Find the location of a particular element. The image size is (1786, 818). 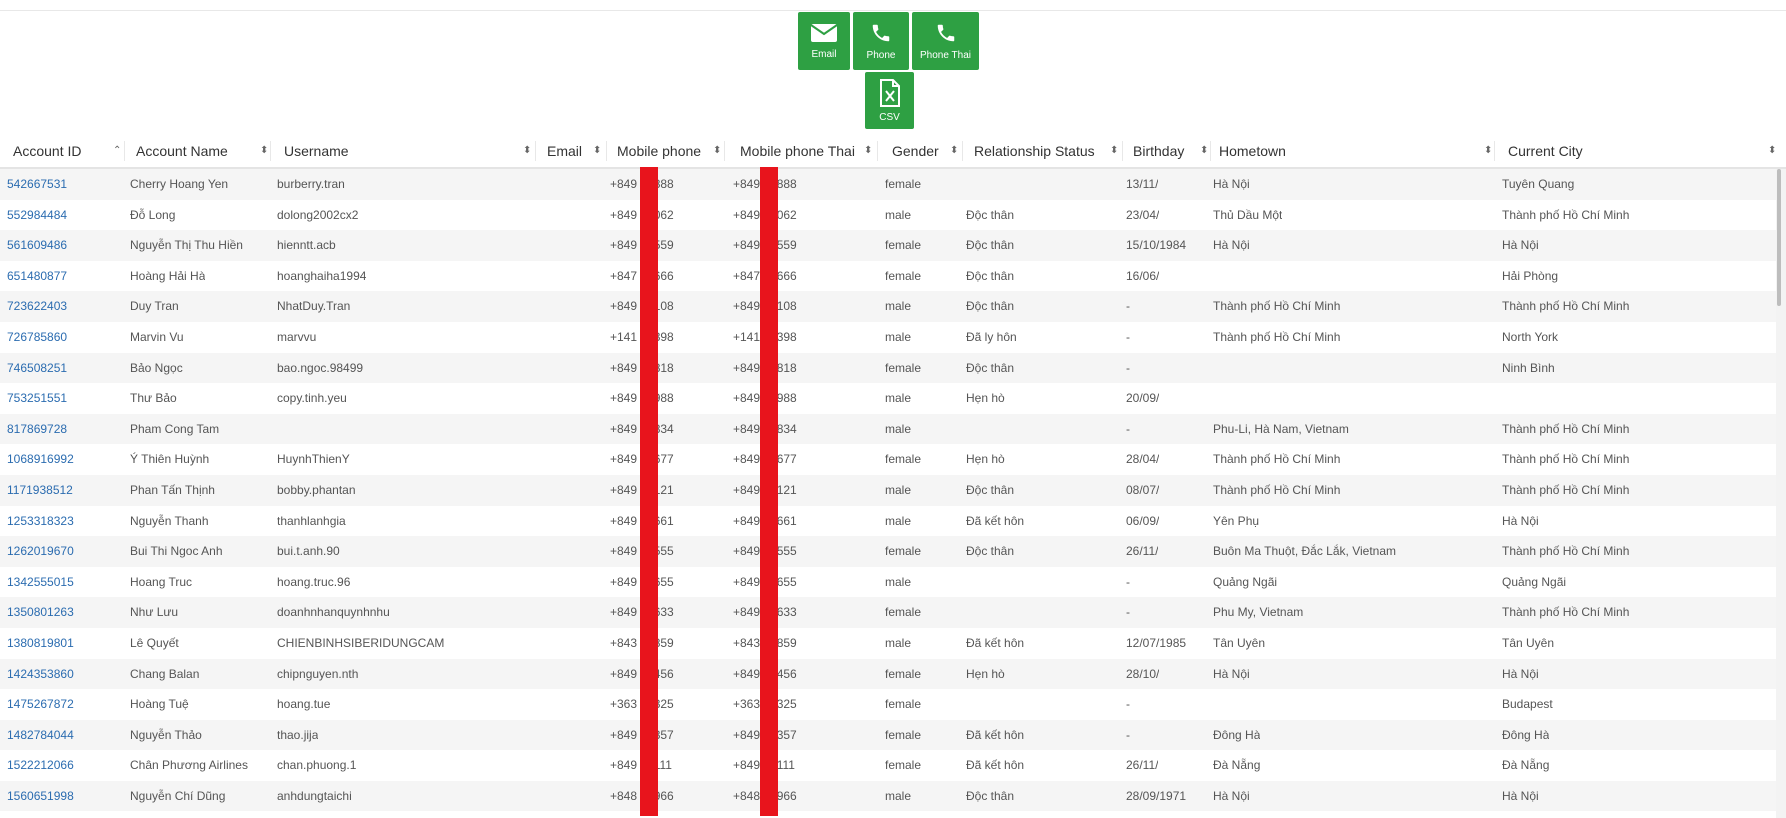

cell-account-name: Bui Thi Ngoc Anh is located at coordinates (176, 551).